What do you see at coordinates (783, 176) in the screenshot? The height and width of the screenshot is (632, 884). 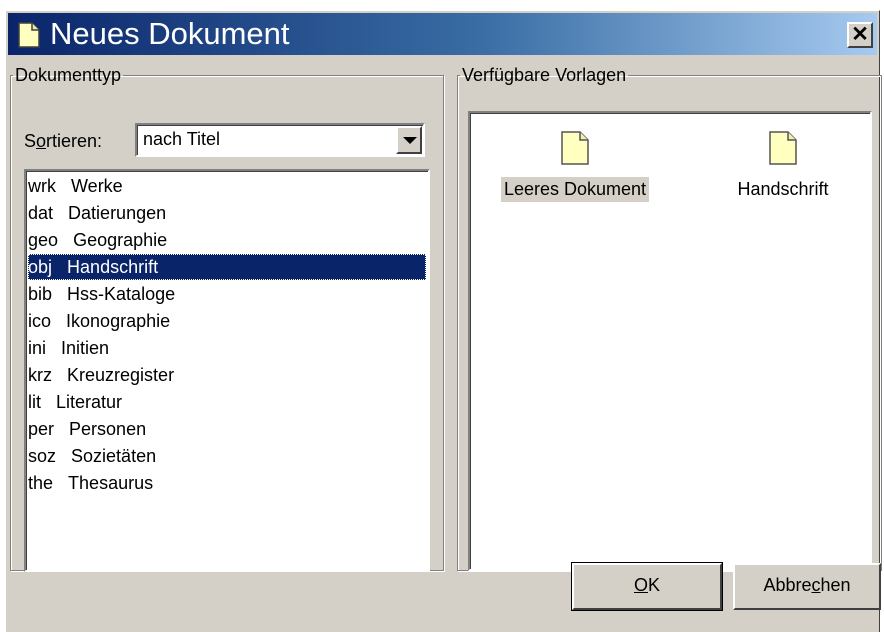 I see `template-item-handschrift: Handschrift` at bounding box center [783, 176].